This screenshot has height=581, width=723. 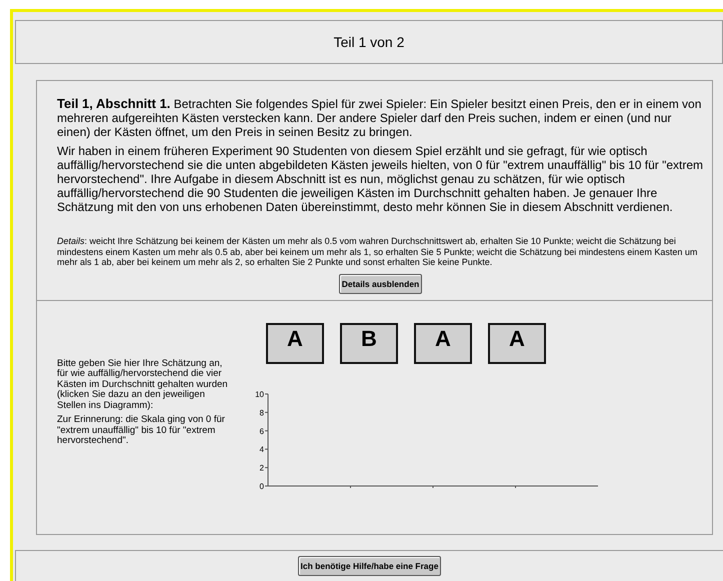 I want to click on y-tick-label: 8, so click(x=262, y=412).